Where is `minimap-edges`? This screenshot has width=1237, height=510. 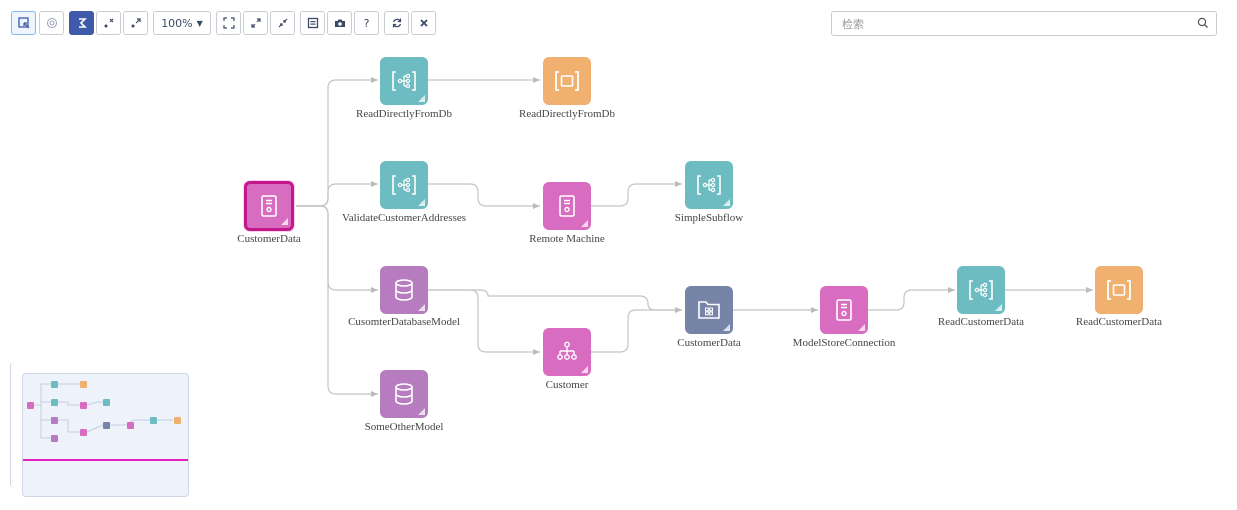 minimap-edges is located at coordinates (103, 411).